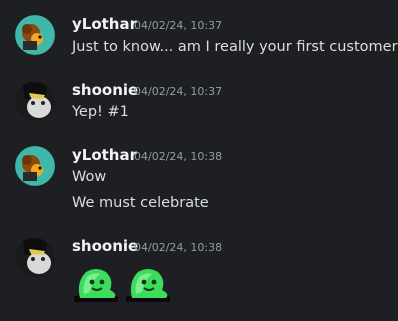 This screenshot has height=321, width=398. What do you see at coordinates (89, 177) in the screenshot?
I see `message-text: Wow` at bounding box center [89, 177].